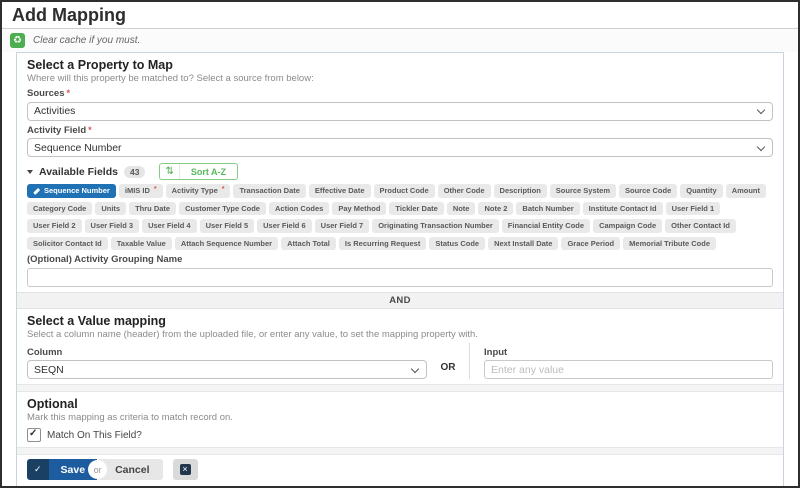 This screenshot has height=488, width=800. I want to click on page-header: Add Mapping, so click(400, 15).